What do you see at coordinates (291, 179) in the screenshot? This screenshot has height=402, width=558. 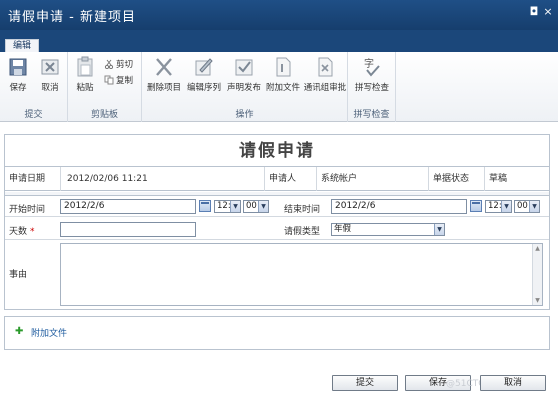 I see `applicant-label: 申请人` at bounding box center [291, 179].